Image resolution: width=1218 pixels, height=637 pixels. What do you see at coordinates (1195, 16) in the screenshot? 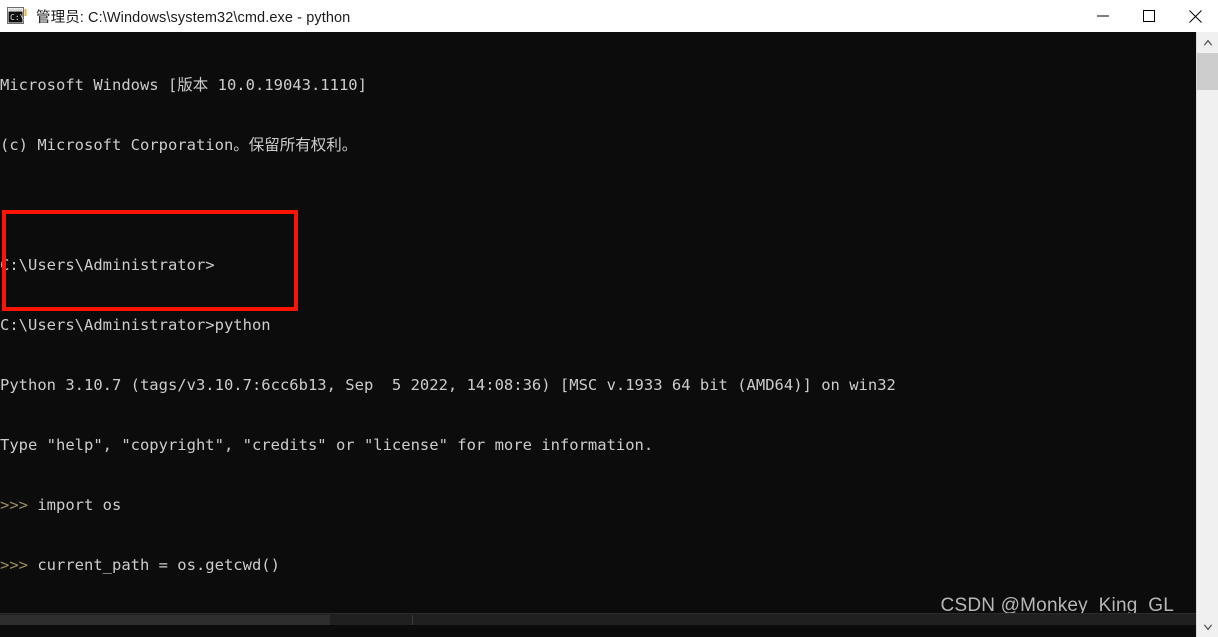
I see `close-button` at bounding box center [1195, 16].